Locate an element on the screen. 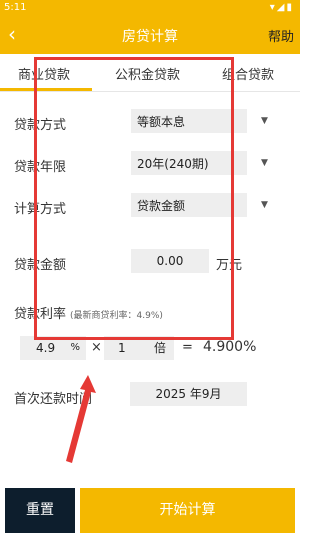  loan-term-dropdown-icon: ▼ is located at coordinates (264, 163).